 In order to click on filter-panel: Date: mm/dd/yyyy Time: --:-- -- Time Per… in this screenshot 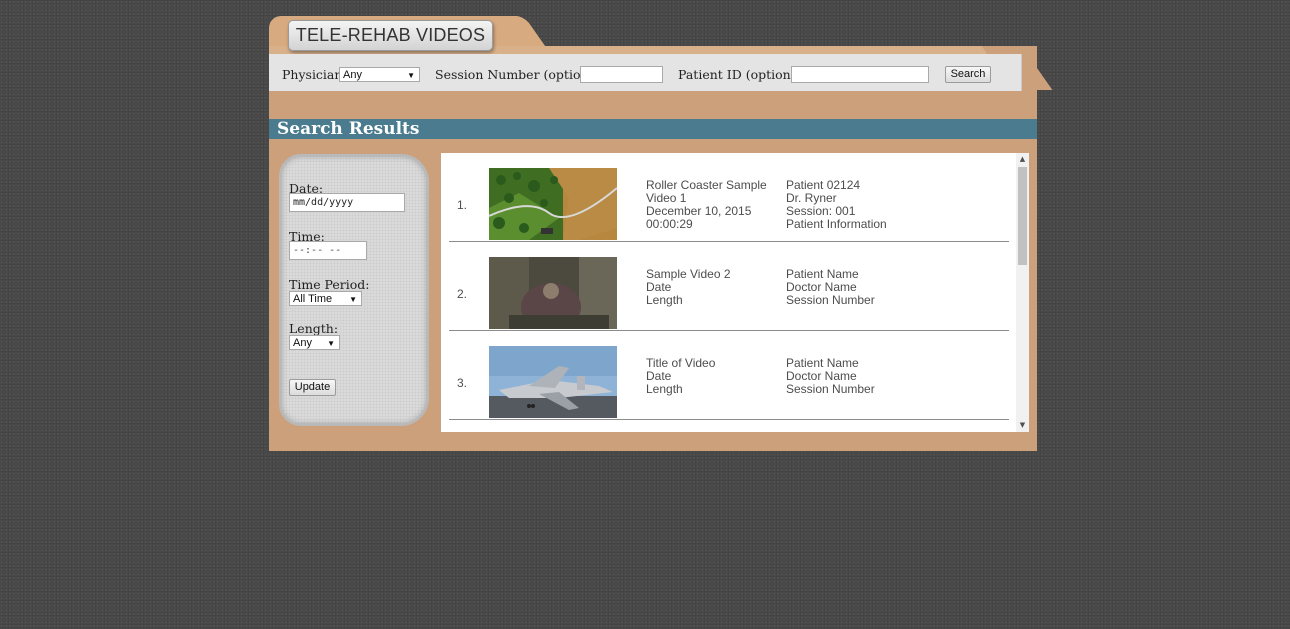, I will do `click(354, 290)`.